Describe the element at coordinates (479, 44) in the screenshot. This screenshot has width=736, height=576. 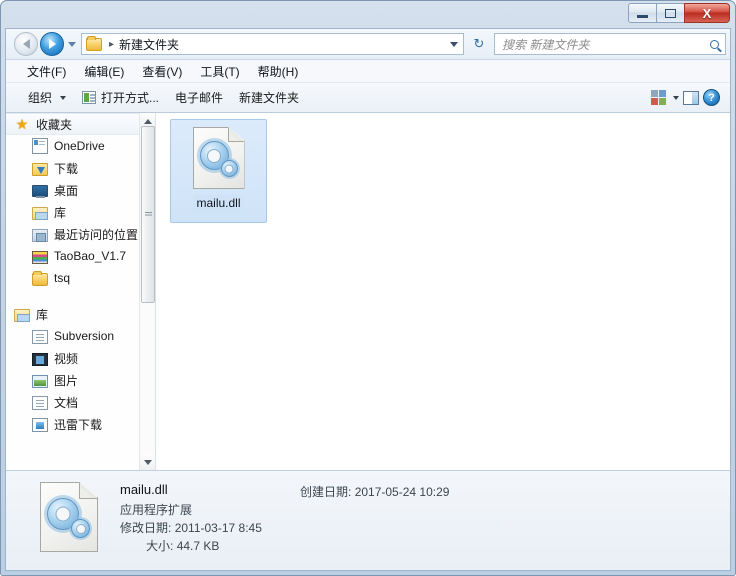
I see `refresh-button: ↻` at that location.